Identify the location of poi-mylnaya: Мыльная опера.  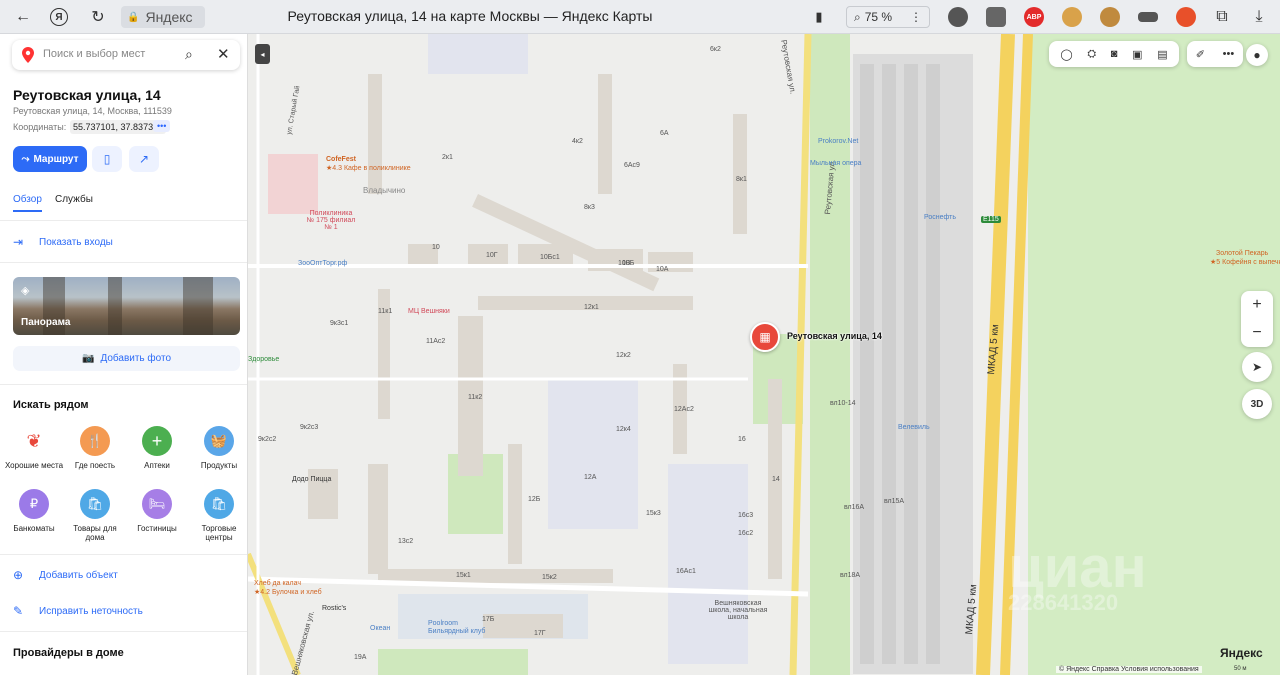
(835, 163).